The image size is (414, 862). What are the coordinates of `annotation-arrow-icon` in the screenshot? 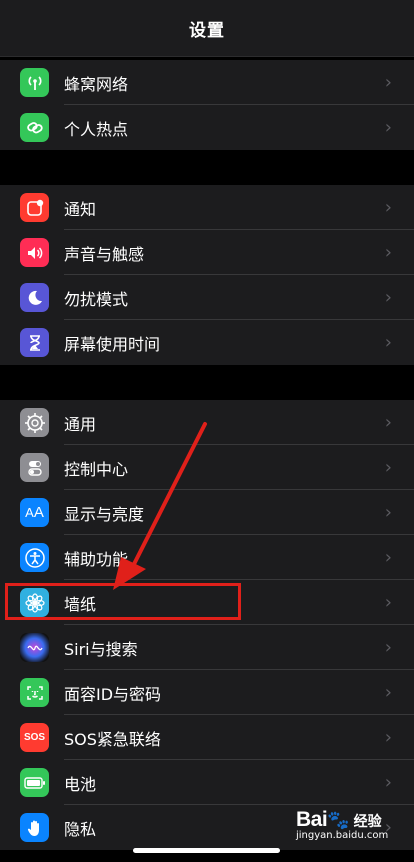 It's located at (160, 506).